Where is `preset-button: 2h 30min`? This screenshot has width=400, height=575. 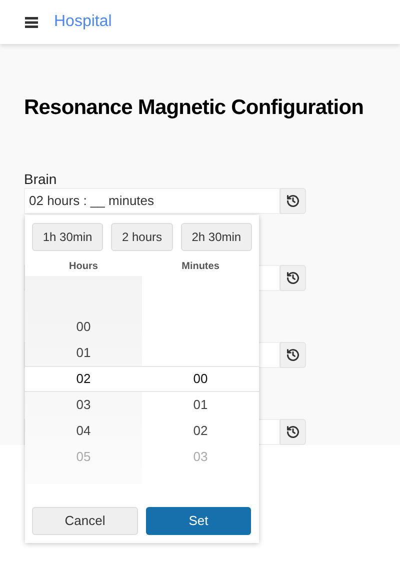 preset-button: 2h 30min is located at coordinates (216, 237).